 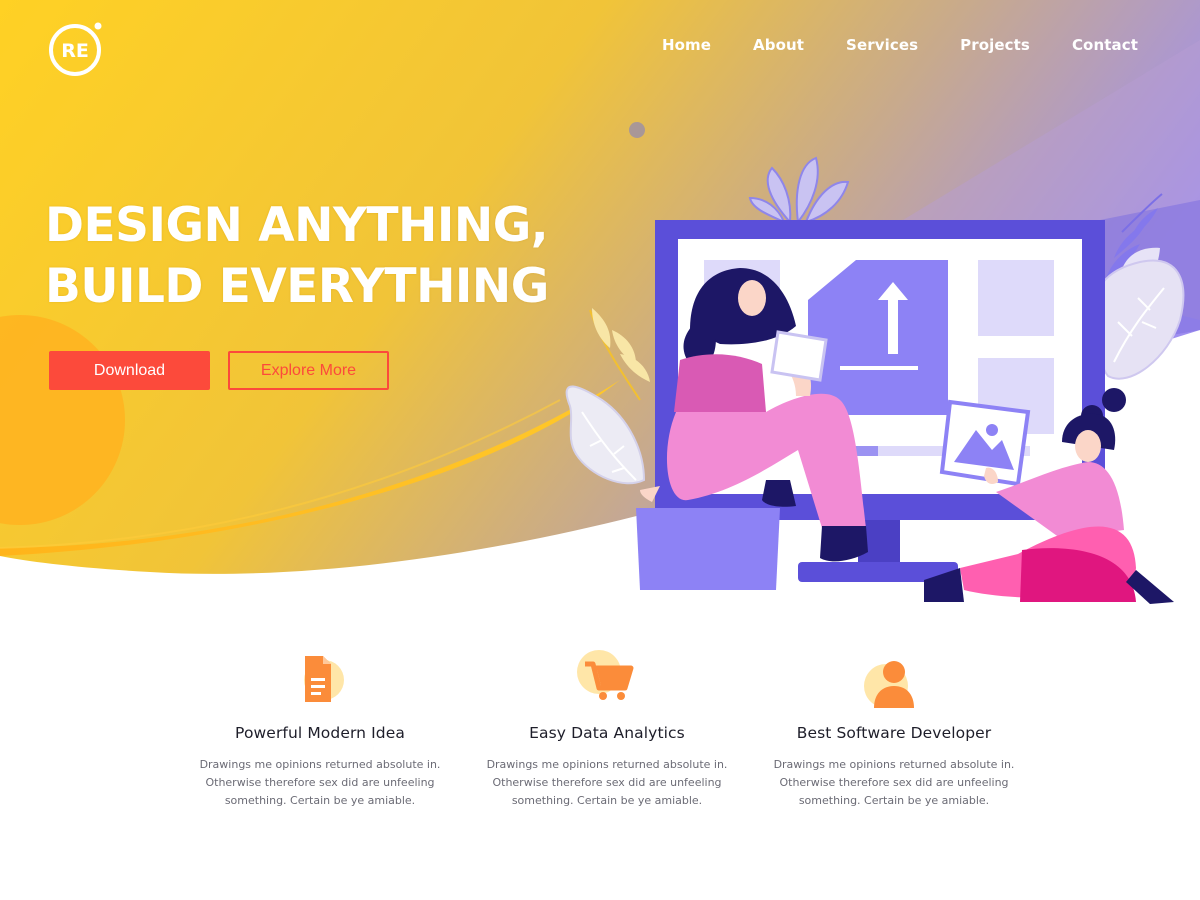 What do you see at coordinates (320, 733) in the screenshot?
I see `feature-title: Powerful Modern Idea` at bounding box center [320, 733].